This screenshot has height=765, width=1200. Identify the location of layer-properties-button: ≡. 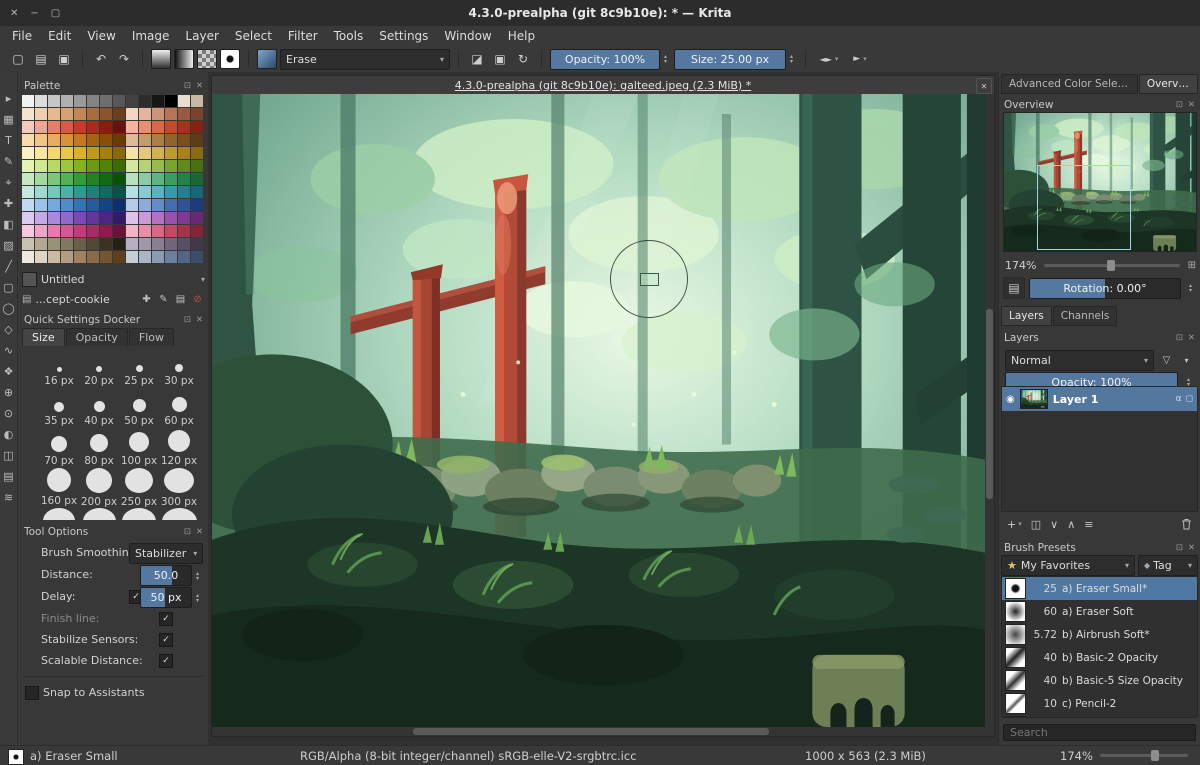
(1088, 524).